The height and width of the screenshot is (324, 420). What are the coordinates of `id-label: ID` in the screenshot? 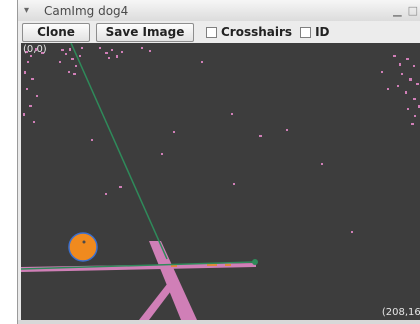 It's located at (322, 32).